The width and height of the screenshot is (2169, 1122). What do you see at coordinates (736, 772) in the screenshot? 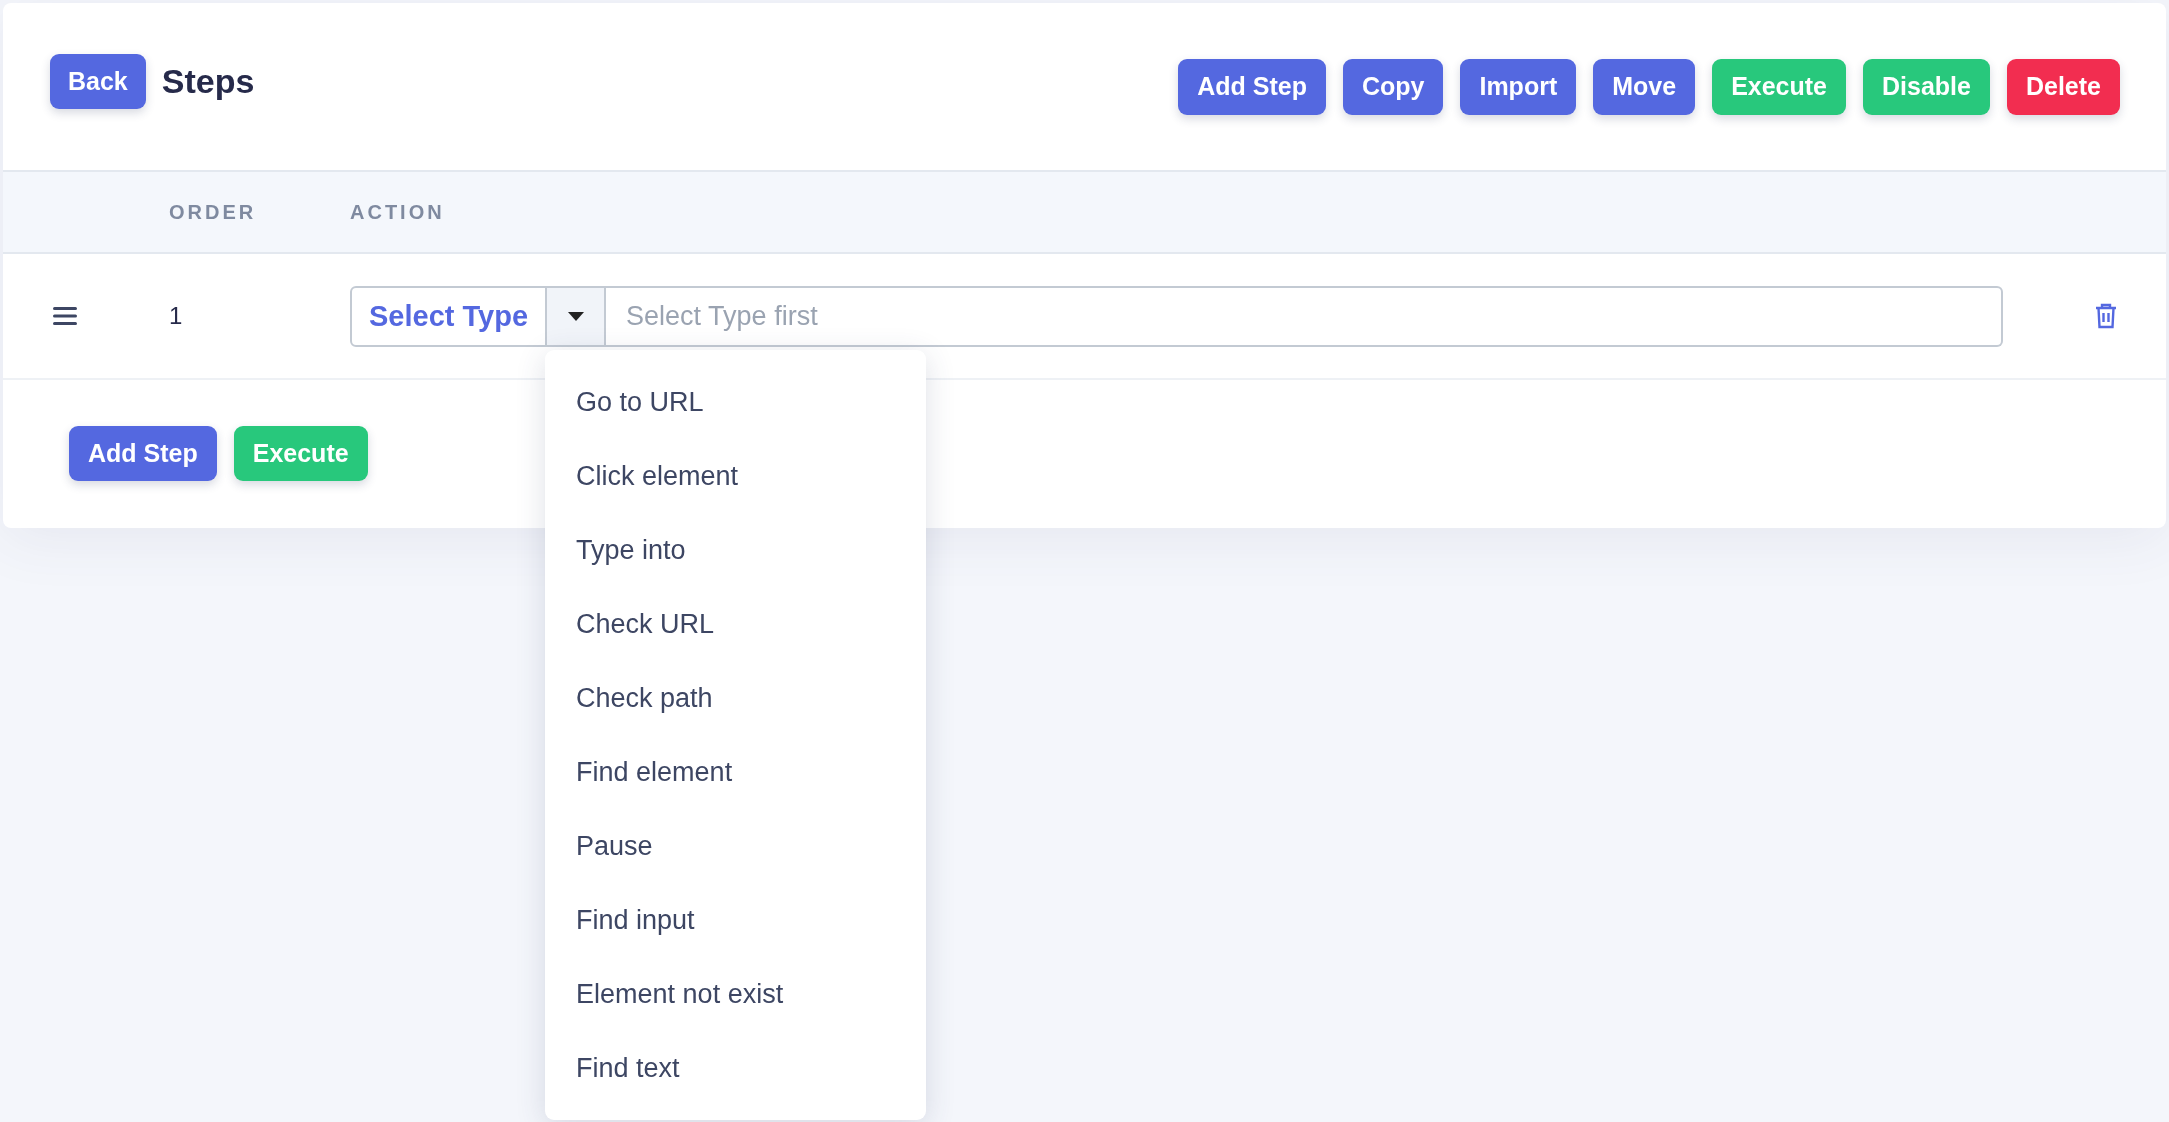
I see `menu-item: Find element` at bounding box center [736, 772].